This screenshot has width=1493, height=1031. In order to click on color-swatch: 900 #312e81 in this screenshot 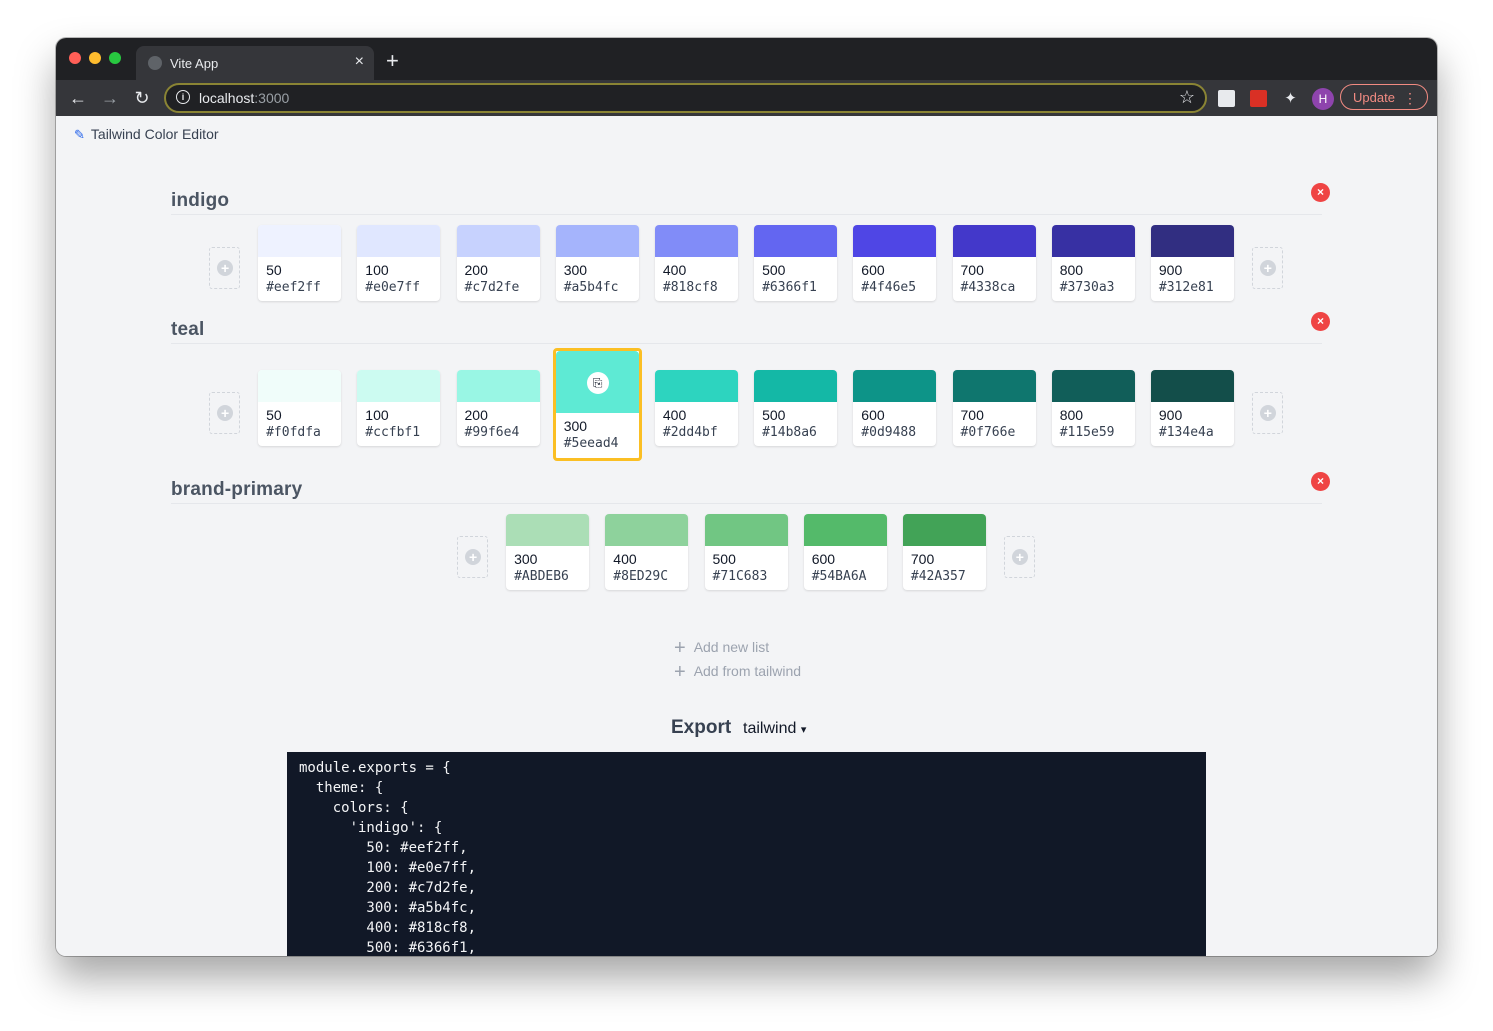, I will do `click(1192, 263)`.